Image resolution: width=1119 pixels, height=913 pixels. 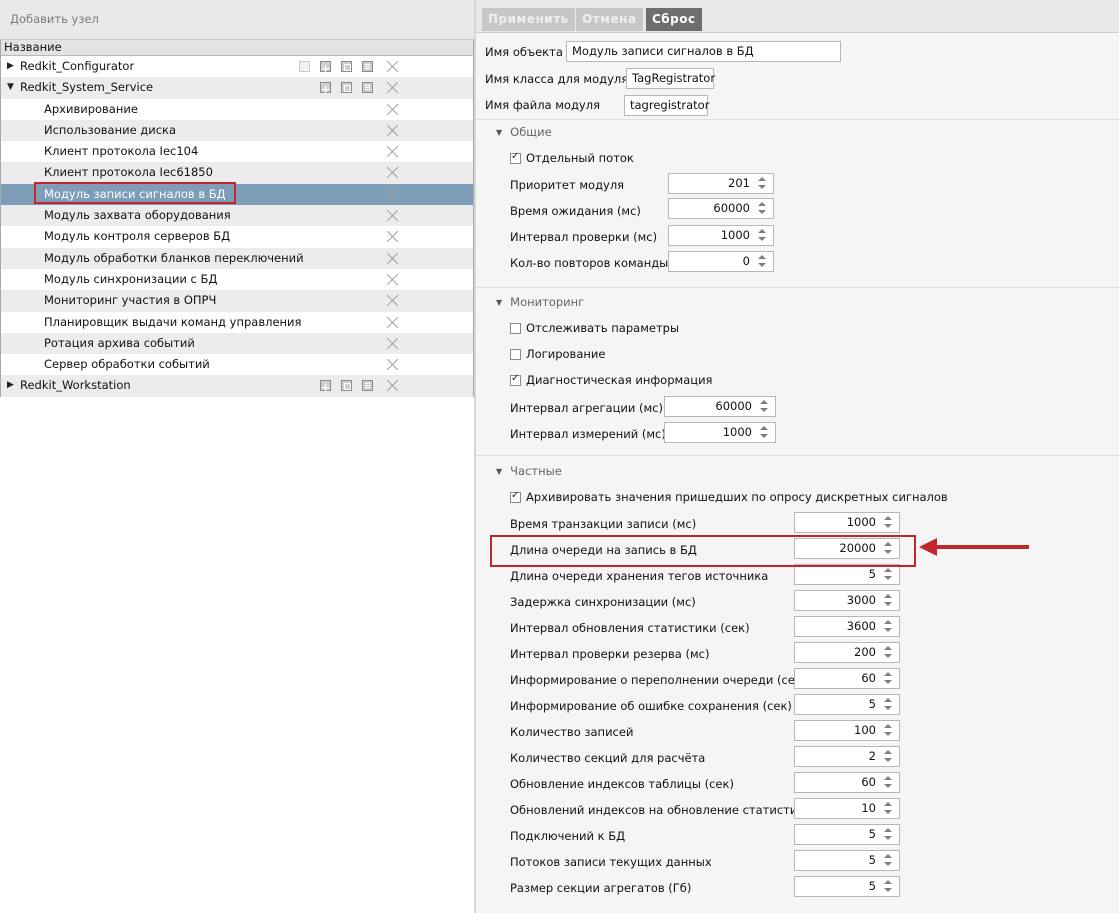 I want to click on index-update-spinbox: 60, so click(x=847, y=782).